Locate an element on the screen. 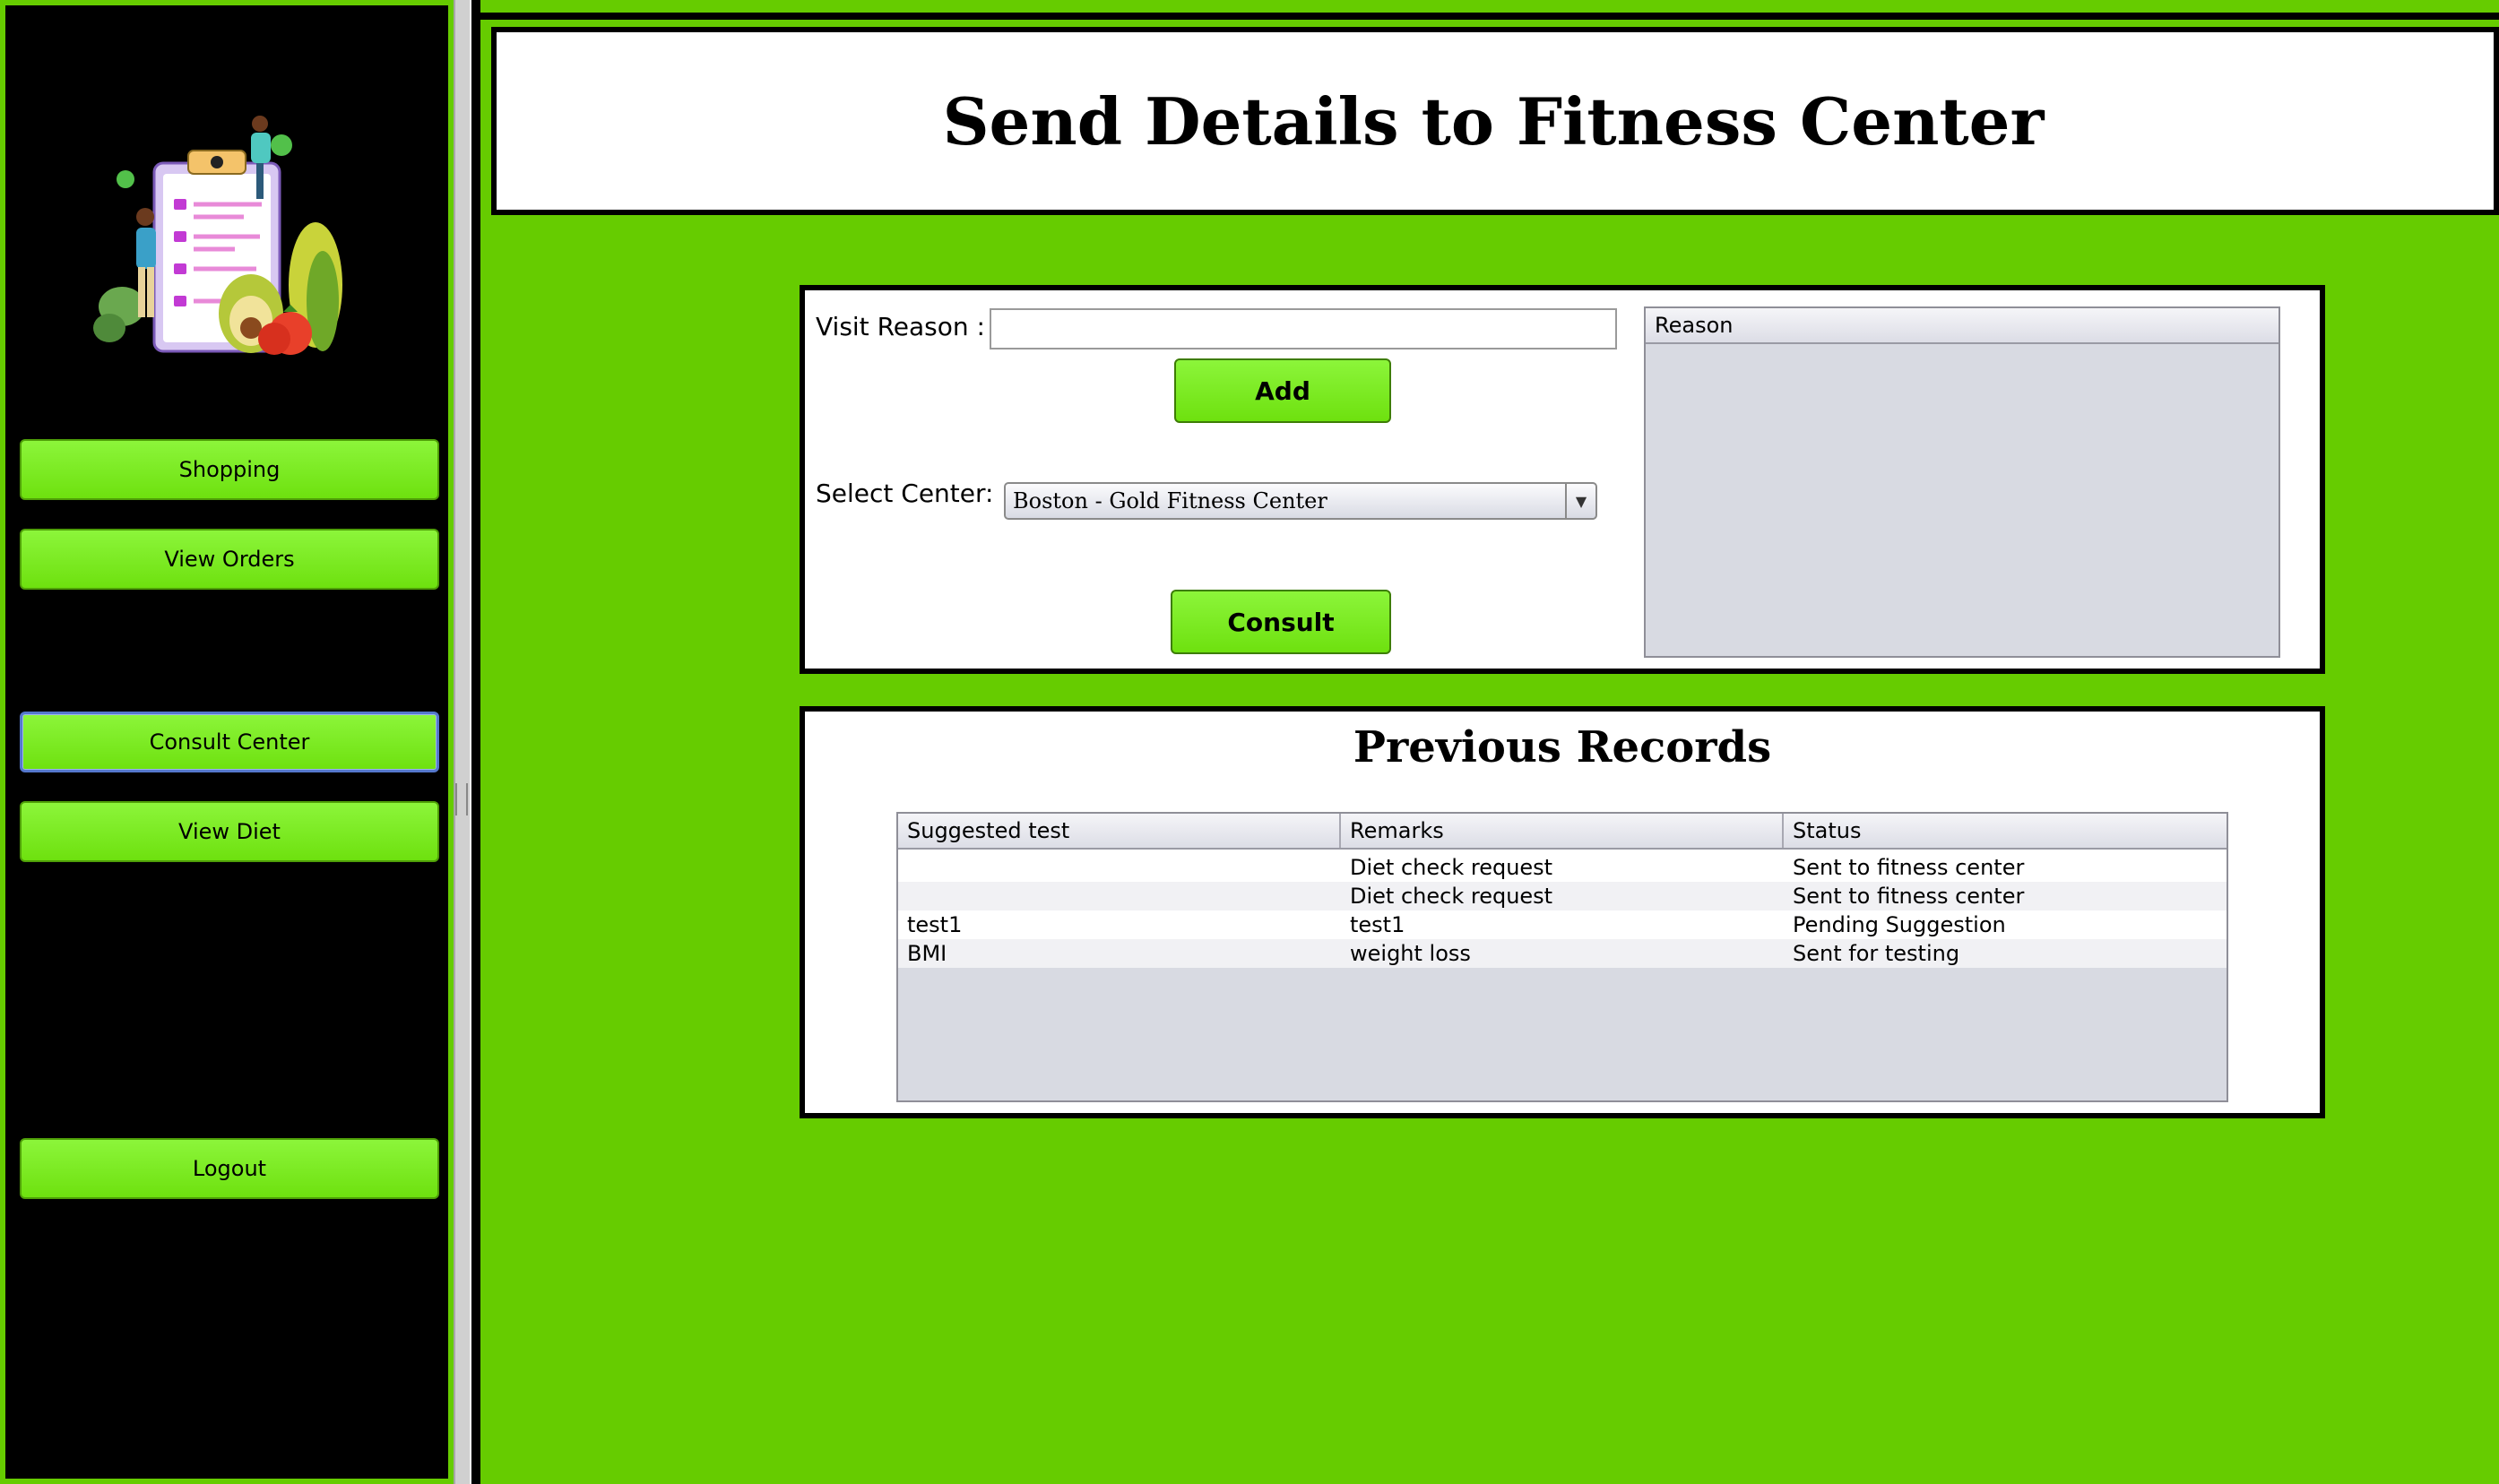  consult-button: Consult is located at coordinates (1281, 622).